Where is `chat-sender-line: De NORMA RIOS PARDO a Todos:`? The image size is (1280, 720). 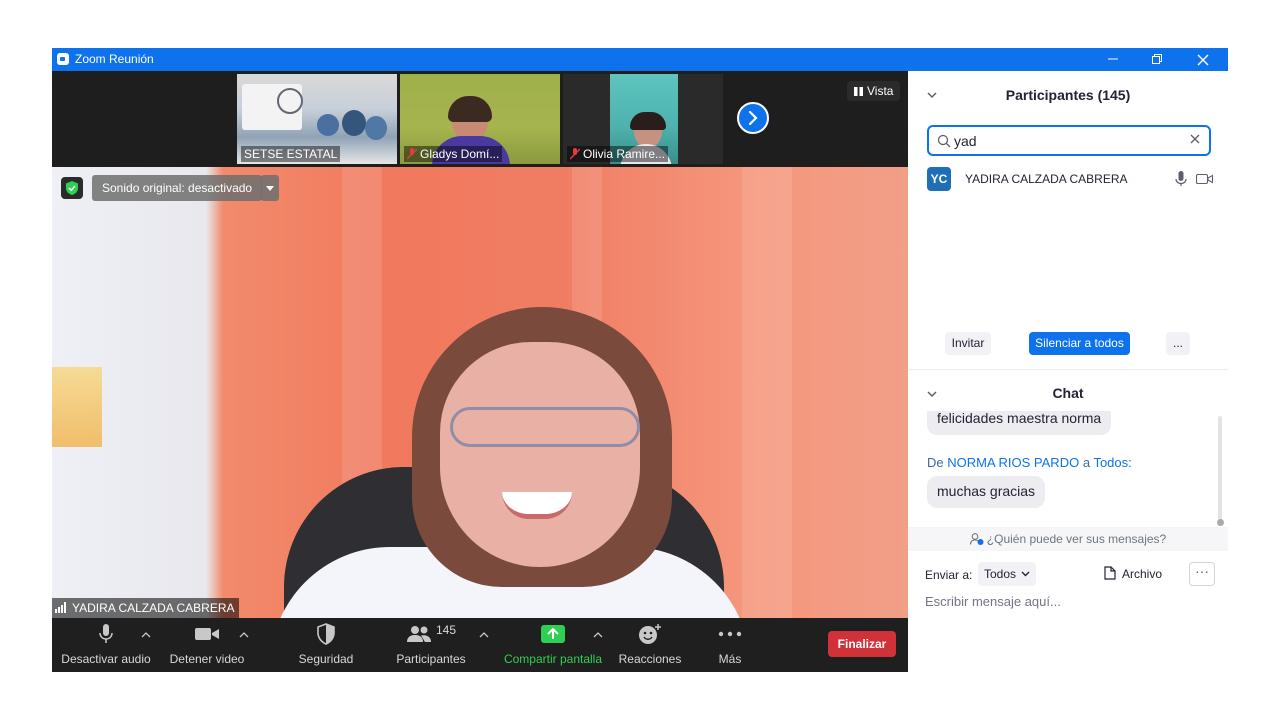 chat-sender-line: De NORMA RIOS PARDO a Todos: is located at coordinates (1029, 462).